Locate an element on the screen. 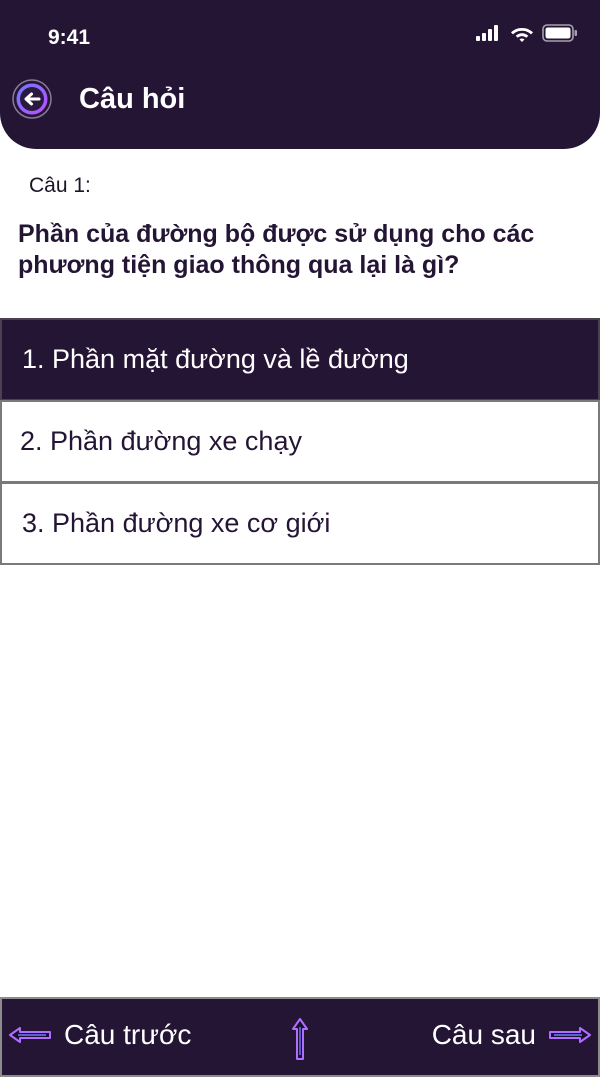 This screenshot has width=600, height=1077. arrow-left-icon is located at coordinates (30, 1035).